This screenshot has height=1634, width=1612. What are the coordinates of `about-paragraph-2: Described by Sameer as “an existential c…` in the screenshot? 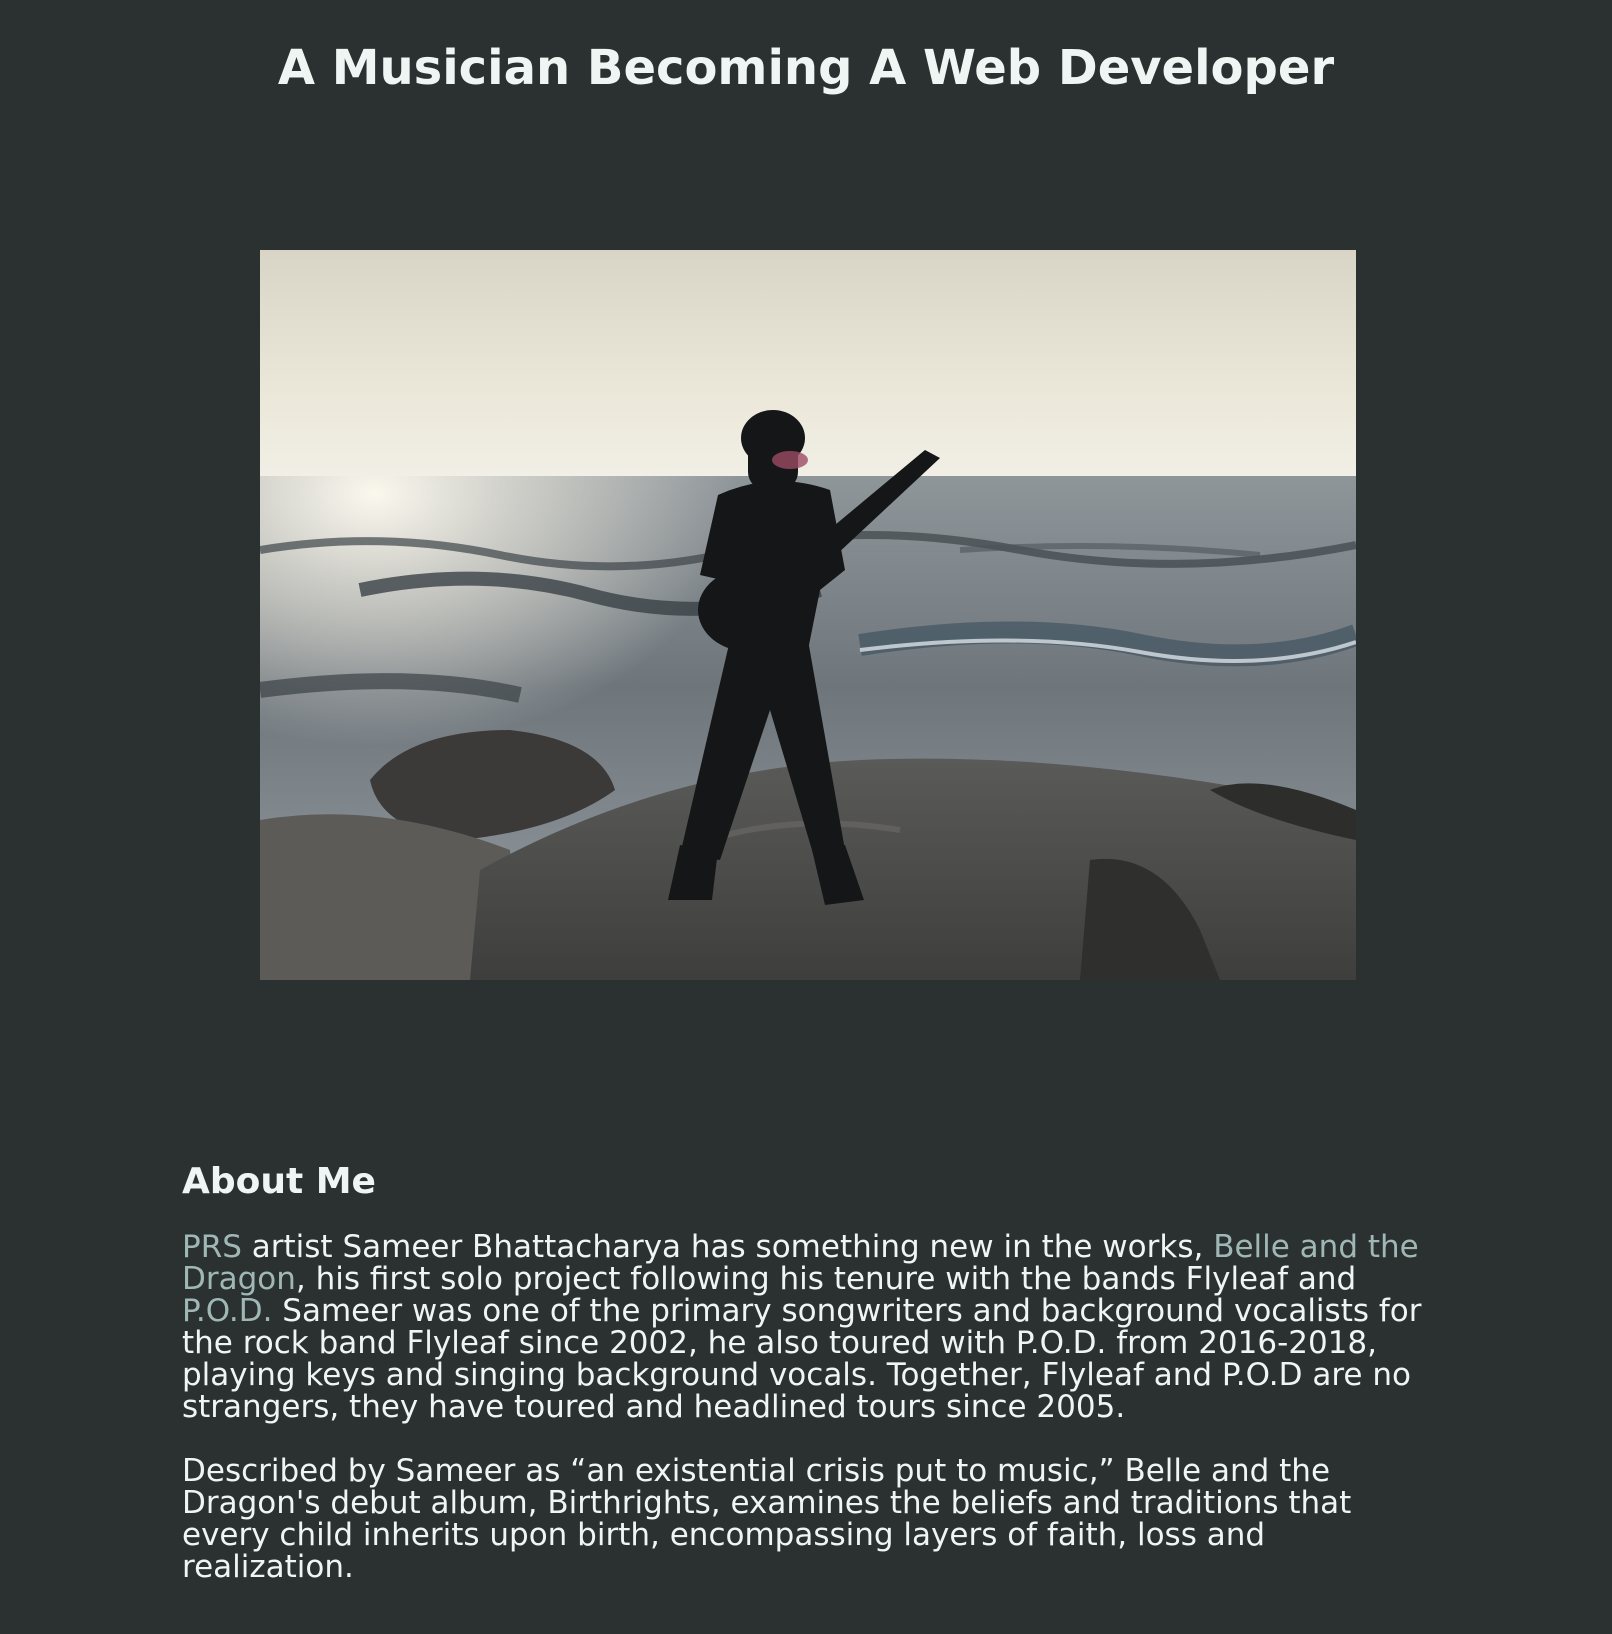 It's located at (767, 1519).